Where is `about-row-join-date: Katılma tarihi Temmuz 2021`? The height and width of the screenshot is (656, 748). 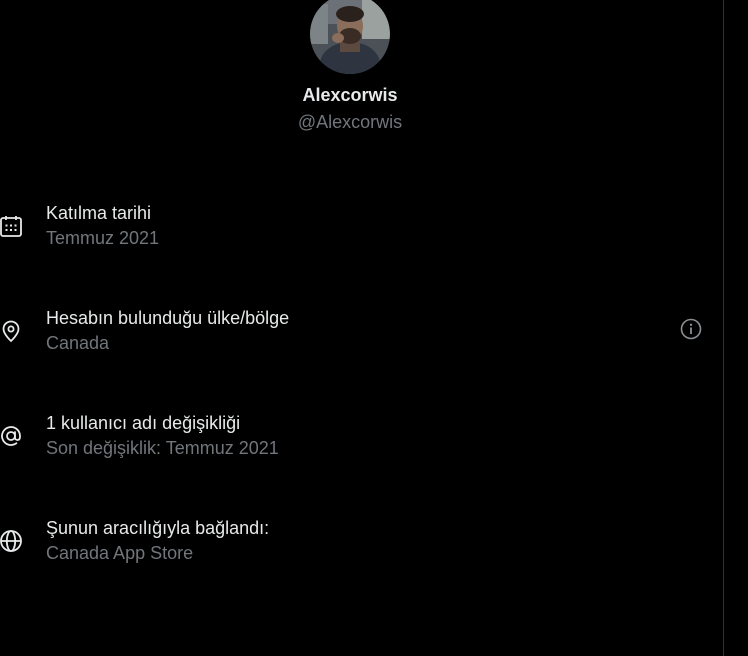
about-row-join-date: Katılma tarihi Temmuz 2021 is located at coordinates (360, 232).